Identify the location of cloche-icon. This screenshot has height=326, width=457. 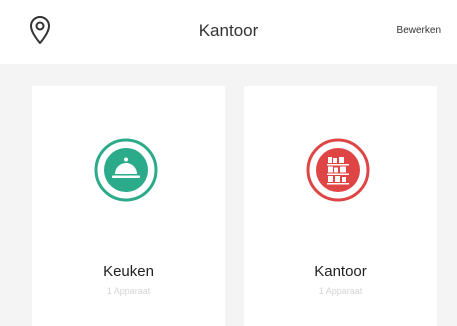
(126, 170).